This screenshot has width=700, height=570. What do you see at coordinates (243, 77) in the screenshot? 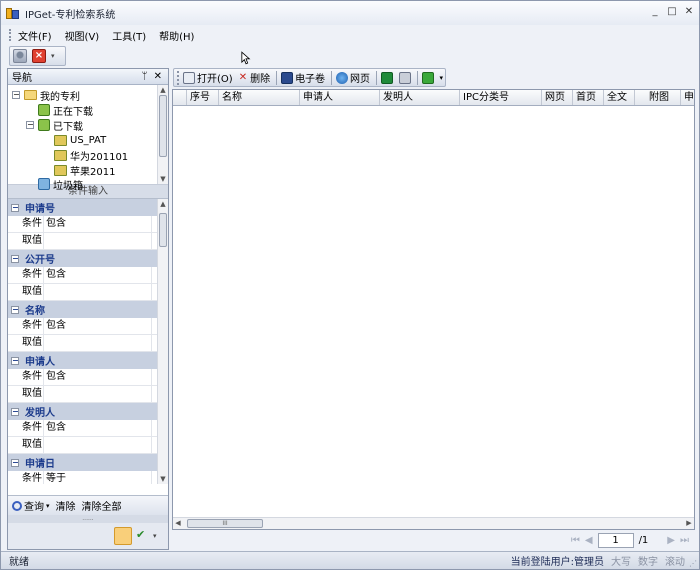
I see `delete-icon: ✕` at bounding box center [243, 77].